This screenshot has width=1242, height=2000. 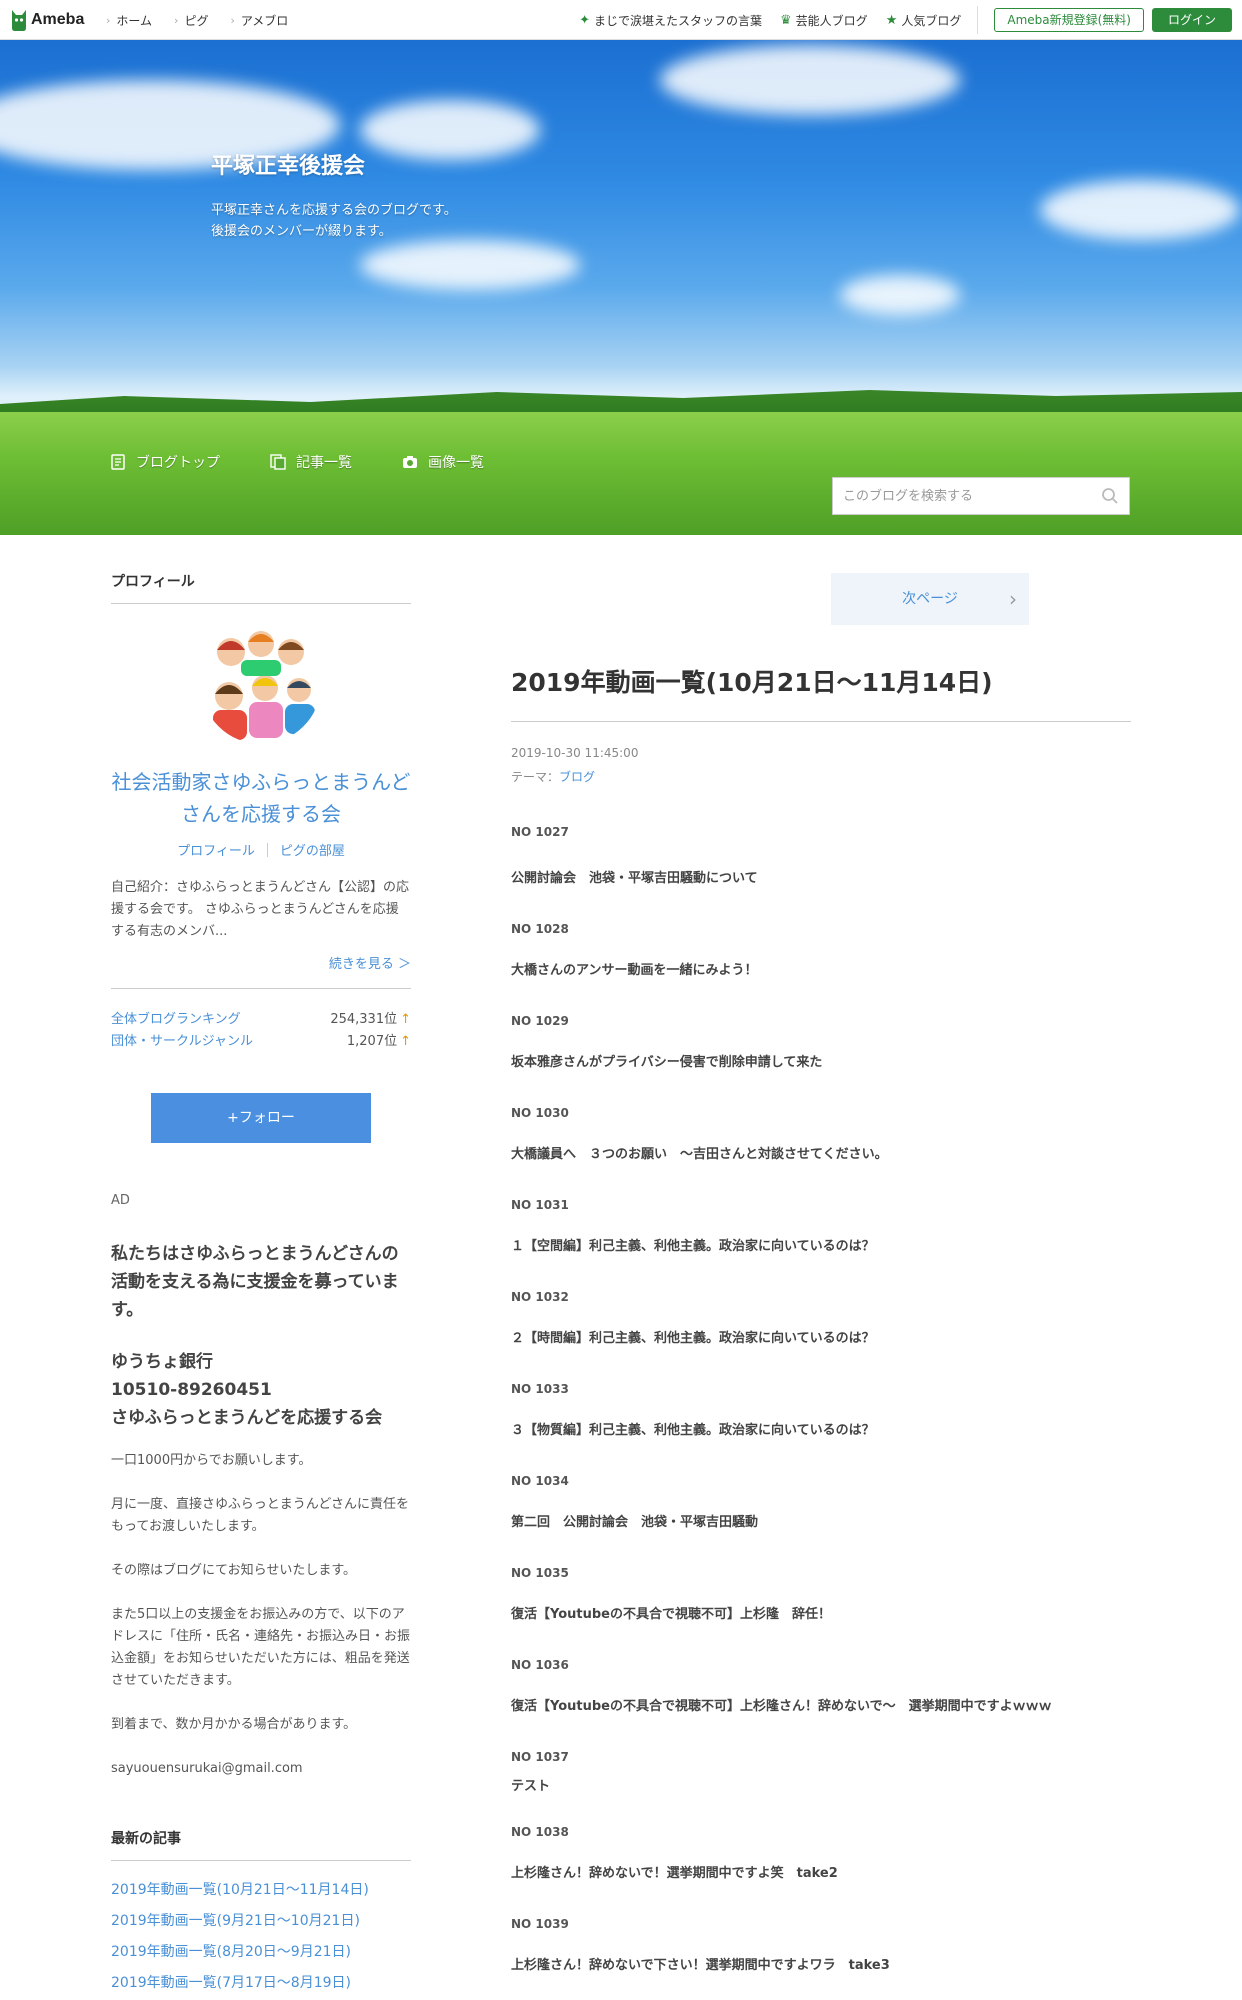 What do you see at coordinates (176, 1020) in the screenshot?
I see `ranking-label: 全体ブログランキング` at bounding box center [176, 1020].